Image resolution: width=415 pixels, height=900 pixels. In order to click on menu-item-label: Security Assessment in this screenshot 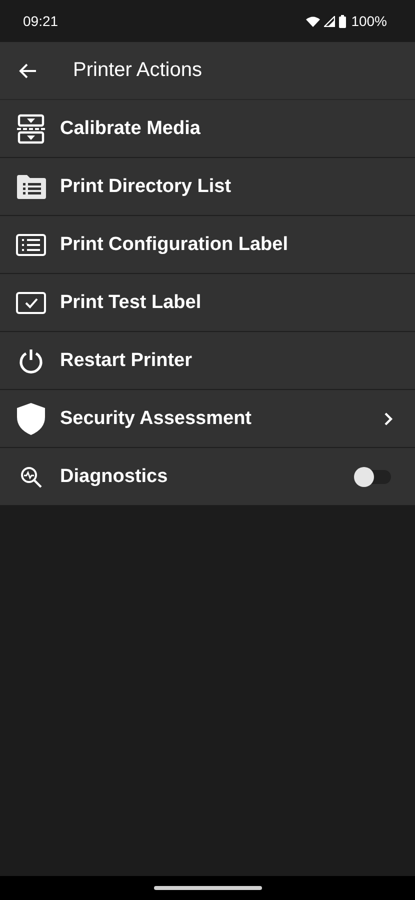, I will do `click(156, 419)`.